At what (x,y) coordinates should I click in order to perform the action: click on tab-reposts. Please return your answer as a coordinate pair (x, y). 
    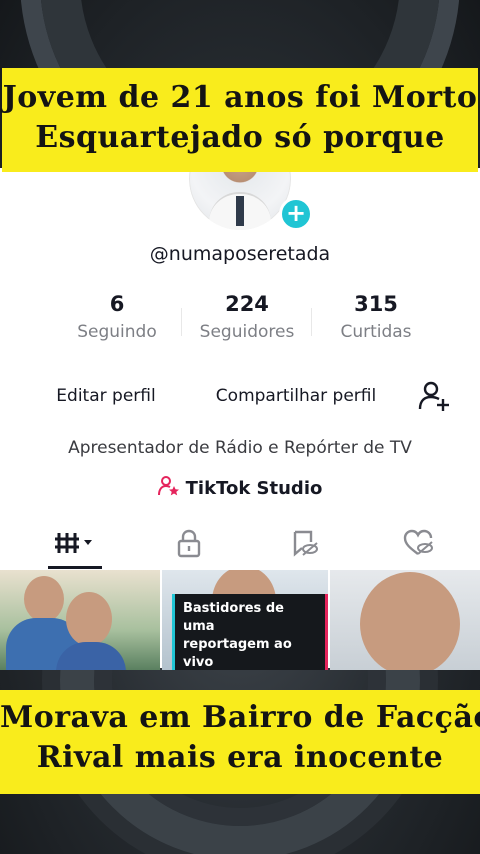
    Looking at the image, I should click on (305, 543).